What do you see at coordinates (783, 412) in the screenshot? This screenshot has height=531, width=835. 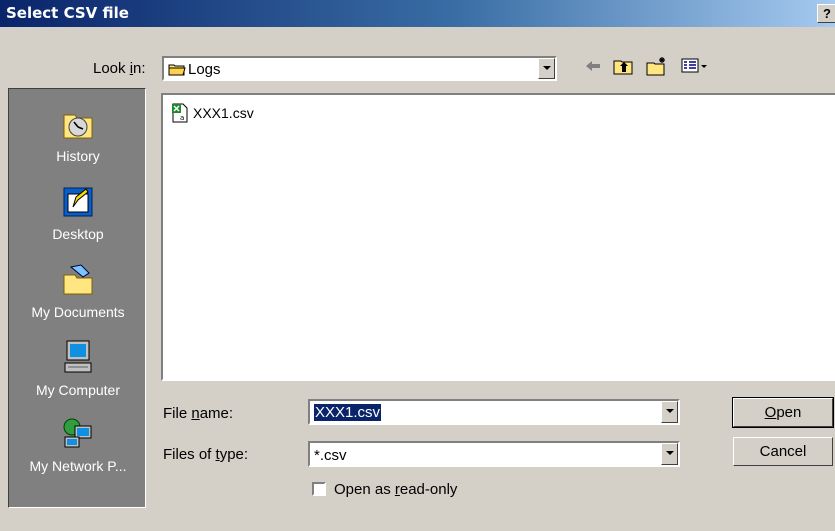 I see `open-button: Open` at bounding box center [783, 412].